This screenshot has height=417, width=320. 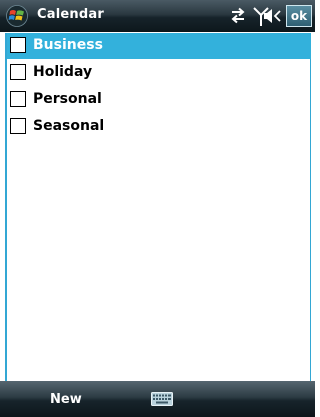 What do you see at coordinates (70, 14) in the screenshot?
I see `app-title: Calendar` at bounding box center [70, 14].